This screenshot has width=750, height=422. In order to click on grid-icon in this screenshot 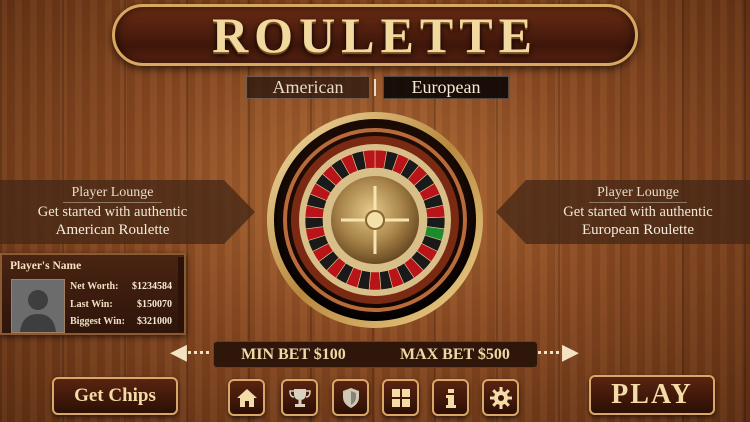, I will do `click(400, 397)`.